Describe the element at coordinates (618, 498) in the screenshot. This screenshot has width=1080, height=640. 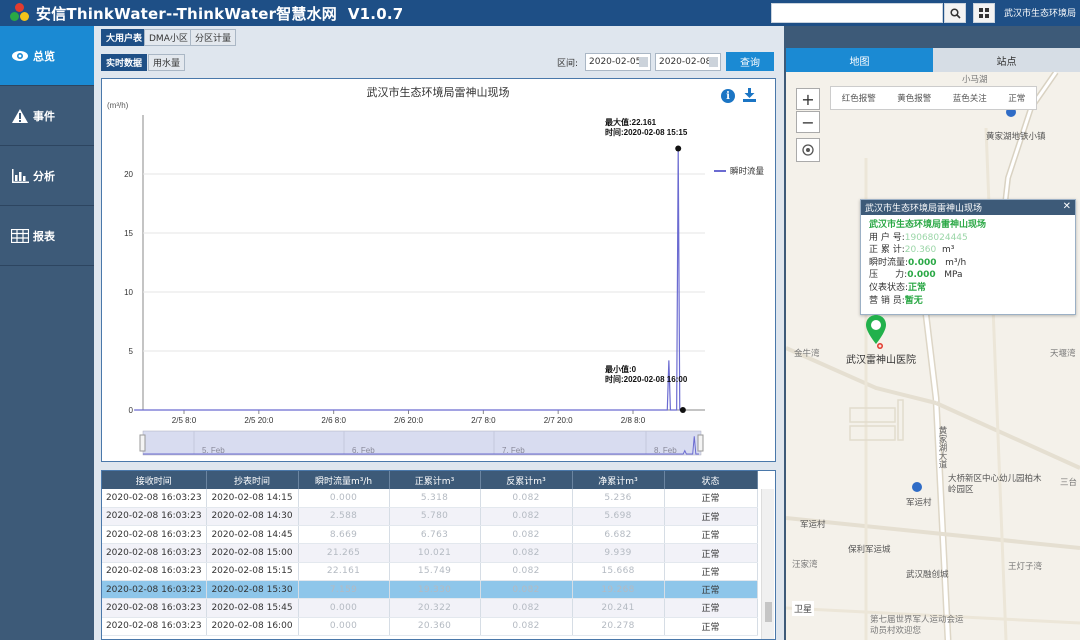
I see `table-cell: 5.236` at that location.